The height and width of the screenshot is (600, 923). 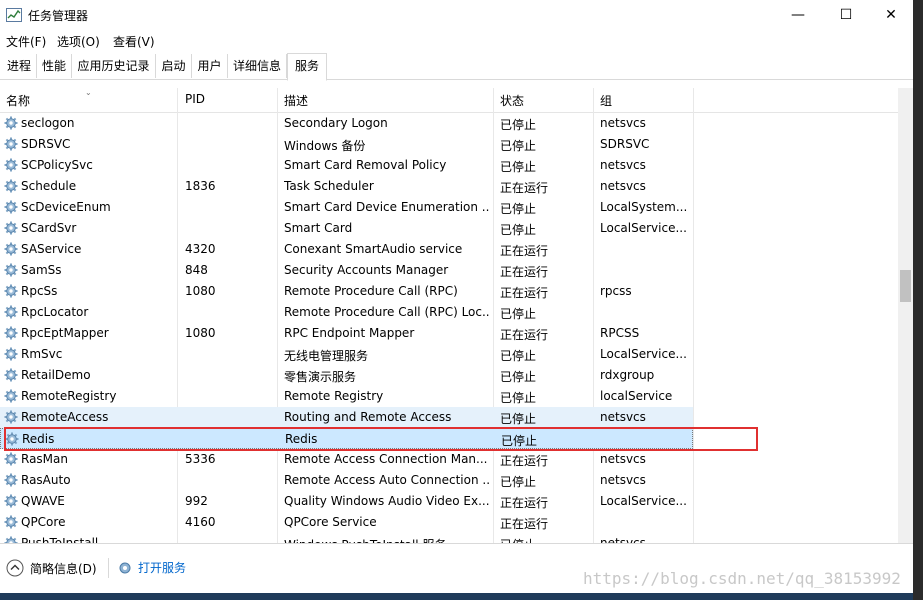 What do you see at coordinates (54, 66) in the screenshot?
I see `tab-performance: 性能` at bounding box center [54, 66].